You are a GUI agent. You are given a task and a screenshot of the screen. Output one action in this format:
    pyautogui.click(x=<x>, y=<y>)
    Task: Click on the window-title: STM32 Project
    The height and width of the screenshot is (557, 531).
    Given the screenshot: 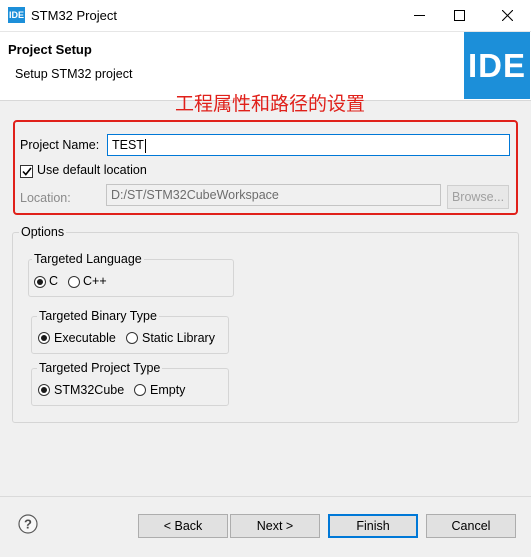 What is the action you would take?
    pyautogui.click(x=74, y=15)
    